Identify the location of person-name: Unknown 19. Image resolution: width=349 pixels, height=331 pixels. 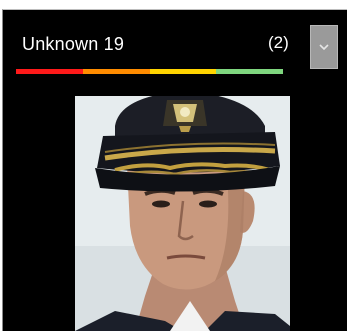
(73, 44).